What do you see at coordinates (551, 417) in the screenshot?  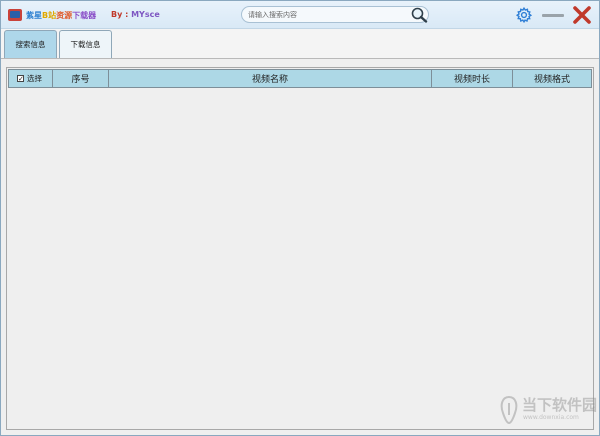 I see `watermark-url: www.downxia.com` at bounding box center [551, 417].